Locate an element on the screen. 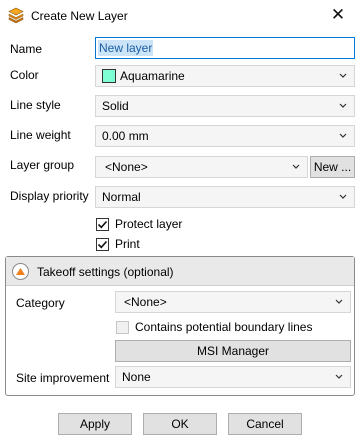  layer-group-value: <None> is located at coordinates (126, 167).